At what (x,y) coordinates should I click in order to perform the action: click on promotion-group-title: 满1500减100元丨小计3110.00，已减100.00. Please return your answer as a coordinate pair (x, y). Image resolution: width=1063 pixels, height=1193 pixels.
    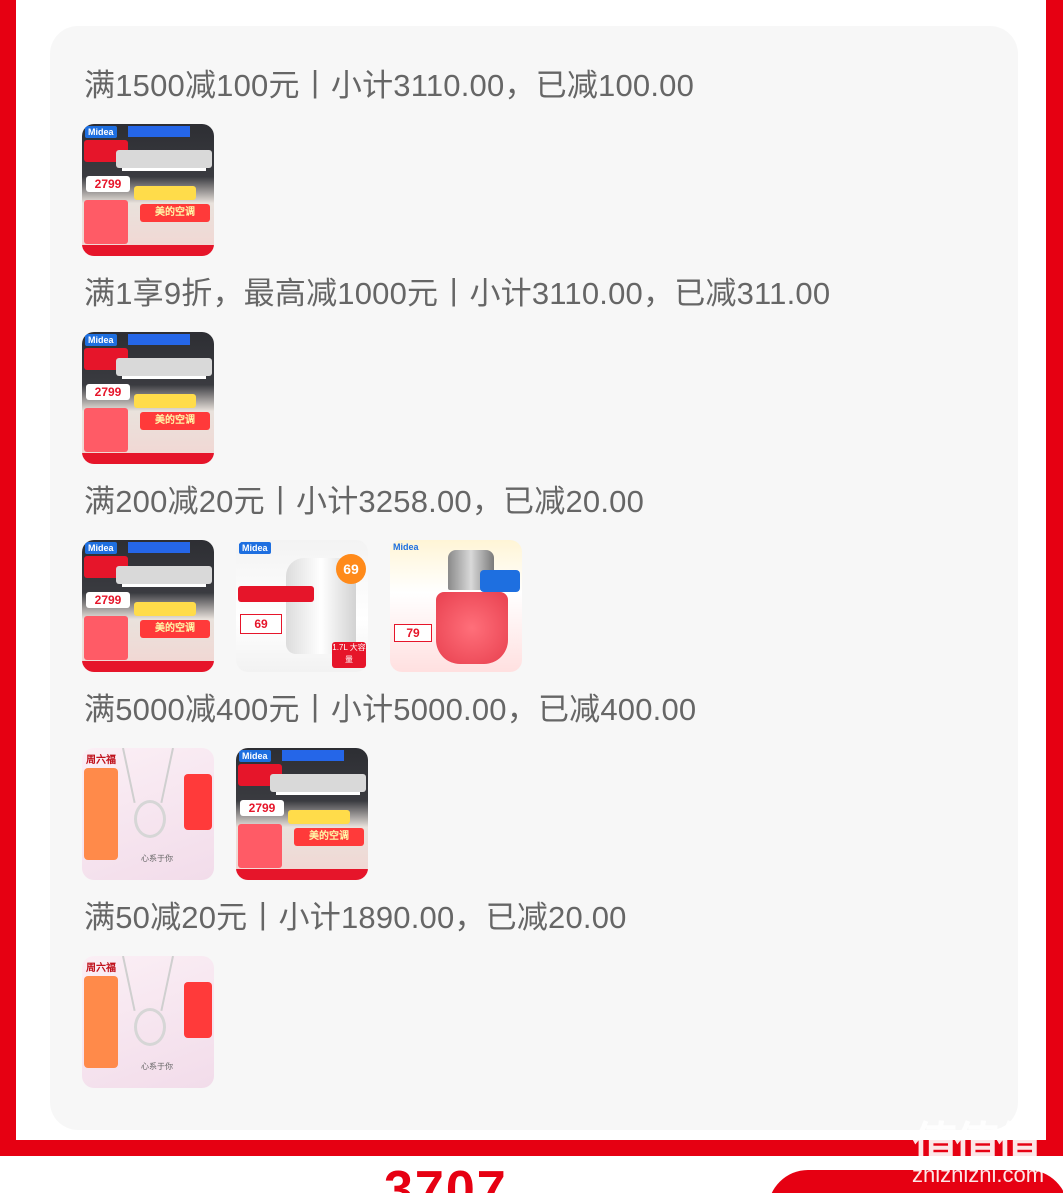
    Looking at the image, I should click on (389, 85).